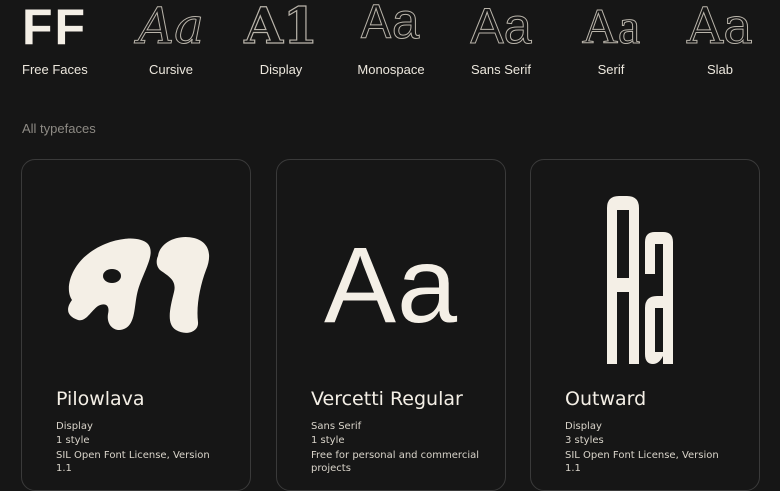 This screenshot has height=491, width=780. What do you see at coordinates (611, 69) in the screenshot?
I see `category-label: Serif` at bounding box center [611, 69].